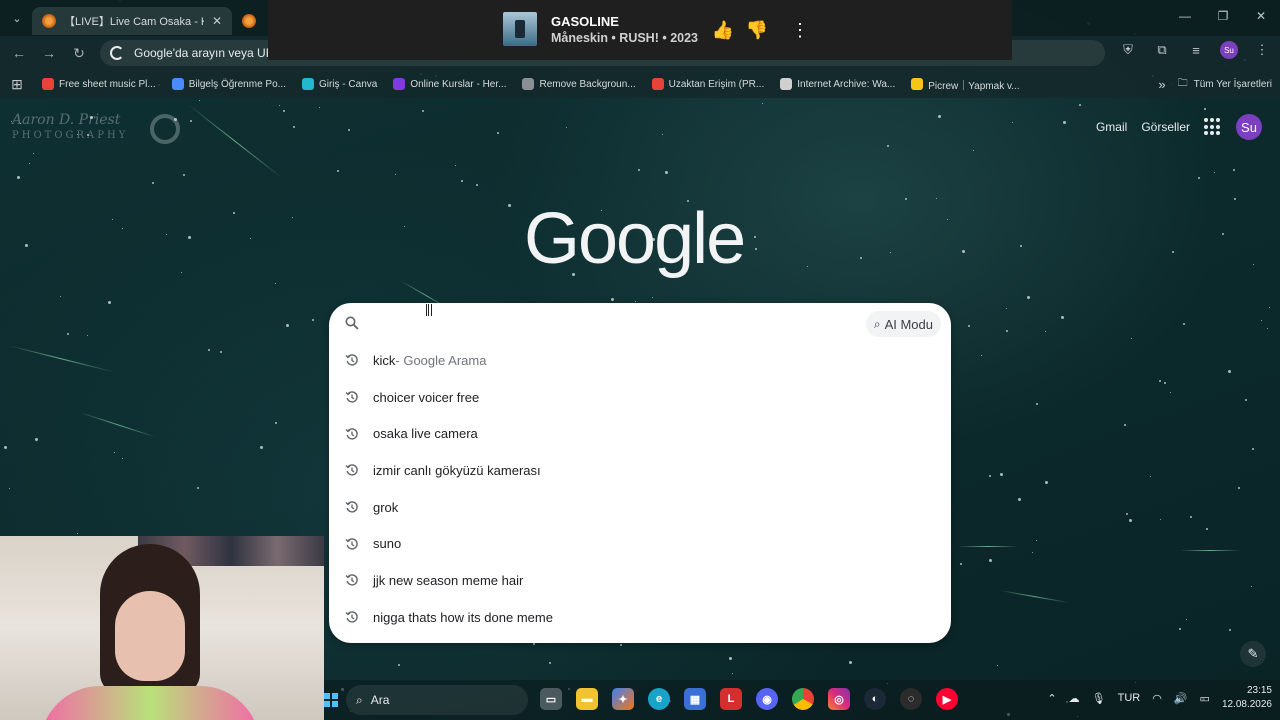 The width and height of the screenshot is (1280, 720). I want to click on clock: 23:15 12.08.2026, so click(1247, 698).